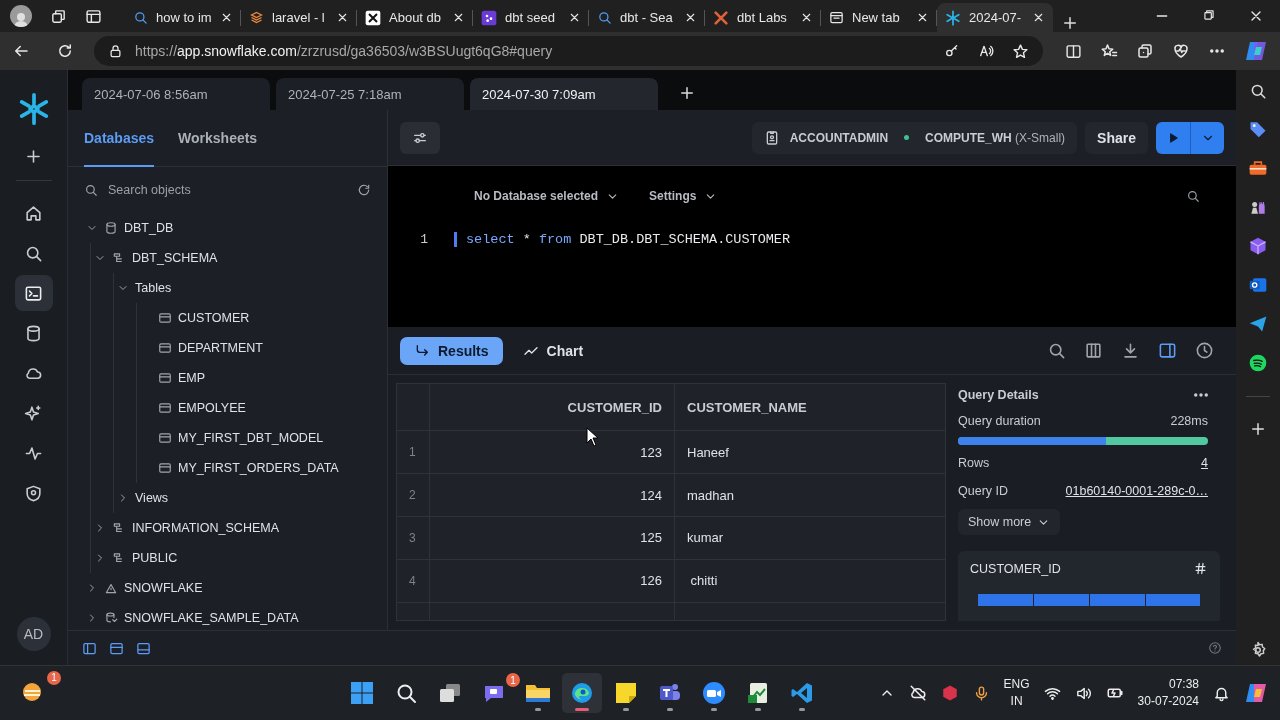 The height and width of the screenshot is (720, 1280). What do you see at coordinates (1215, 648) in the screenshot?
I see `help-icon` at bounding box center [1215, 648].